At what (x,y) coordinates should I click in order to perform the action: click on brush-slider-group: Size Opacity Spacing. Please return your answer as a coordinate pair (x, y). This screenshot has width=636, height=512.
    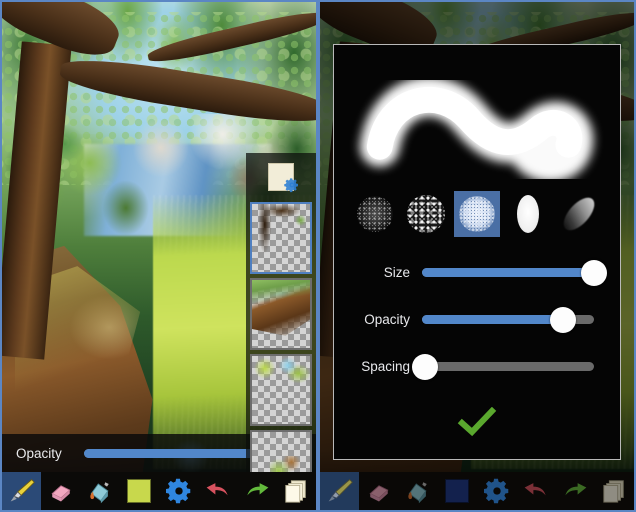
    Looking at the image, I should click on (477, 316).